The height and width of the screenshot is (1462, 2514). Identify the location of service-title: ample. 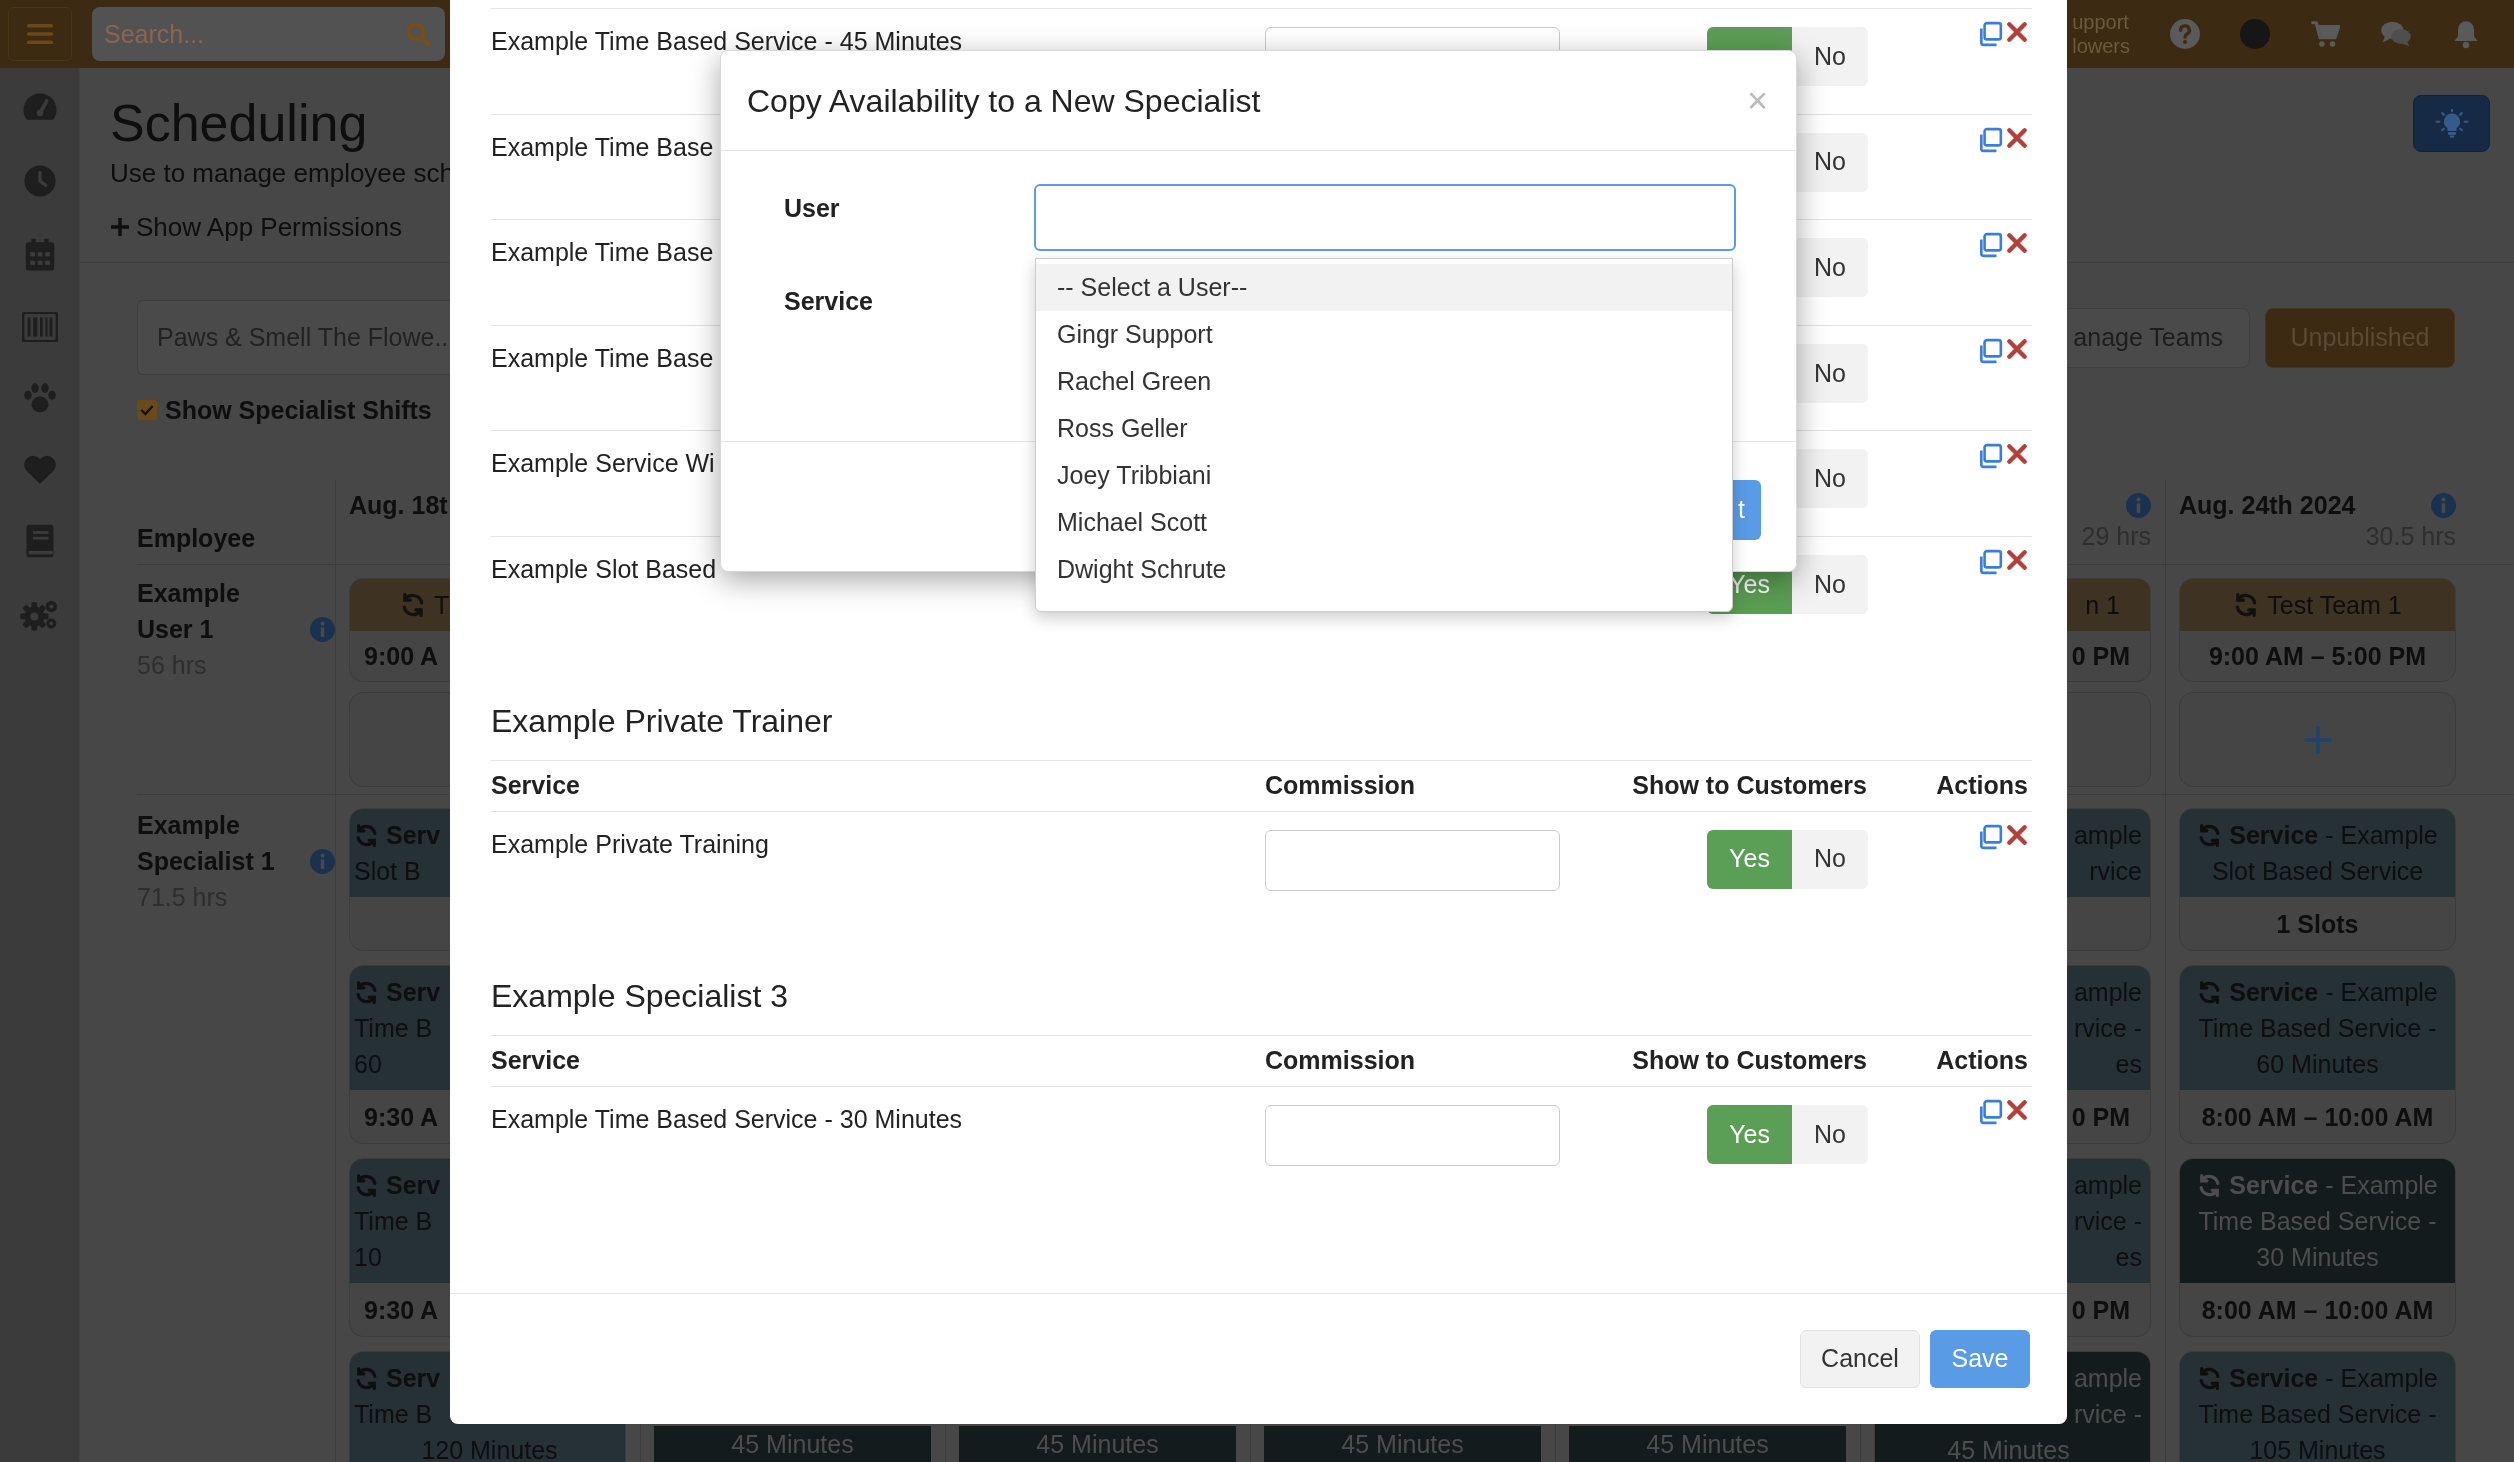
(2107, 1378).